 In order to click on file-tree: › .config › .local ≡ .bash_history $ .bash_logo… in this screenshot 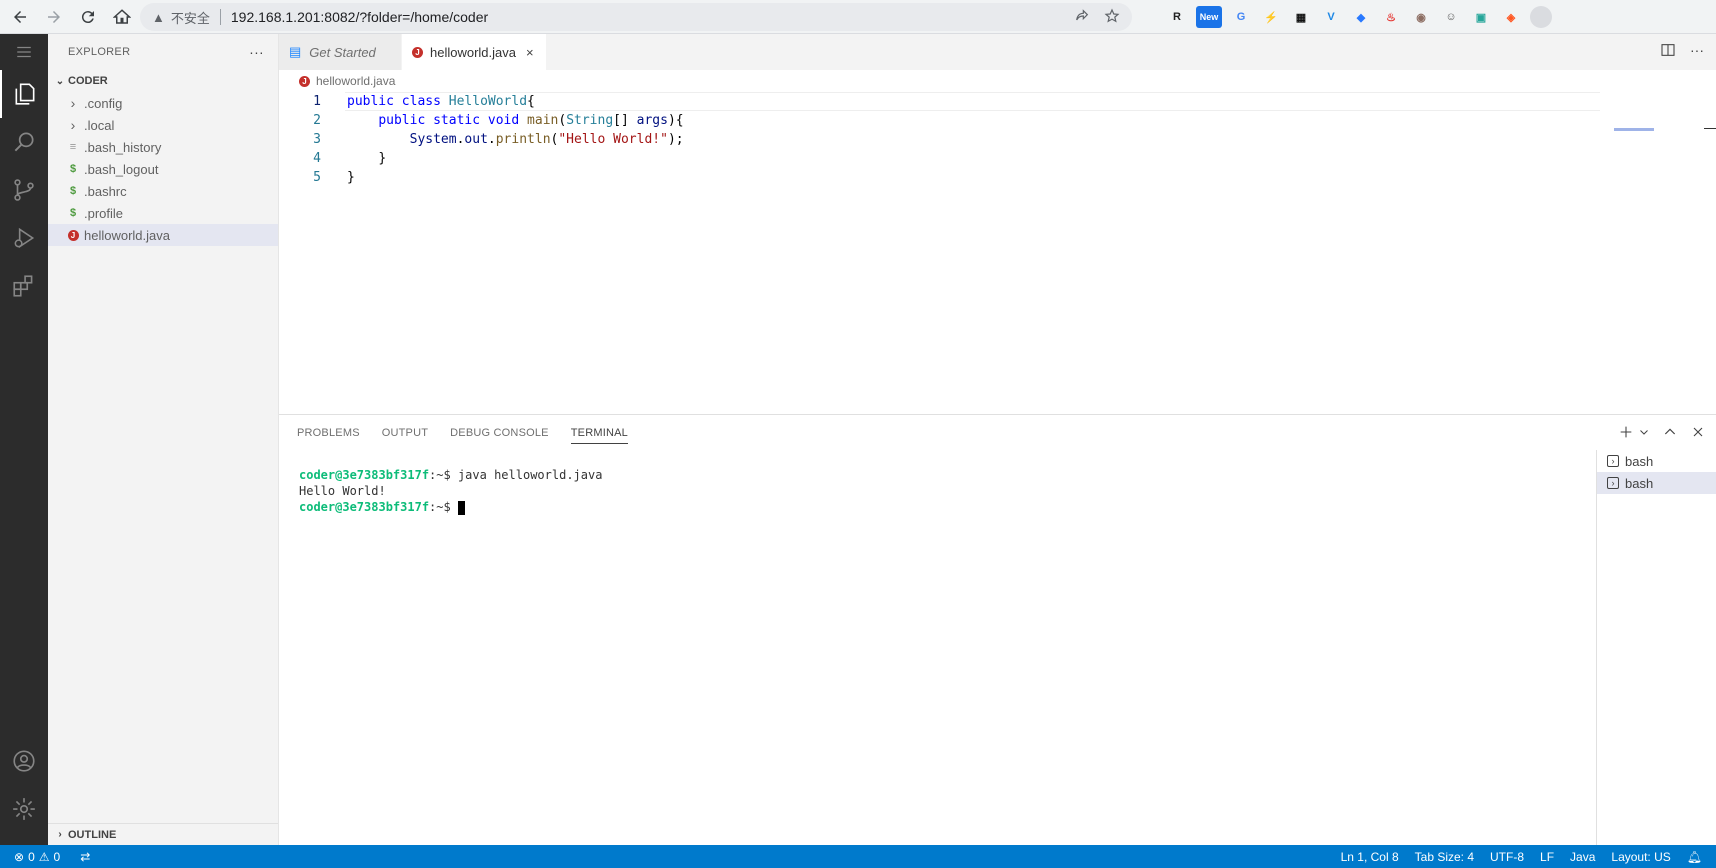, I will do `click(163, 169)`.